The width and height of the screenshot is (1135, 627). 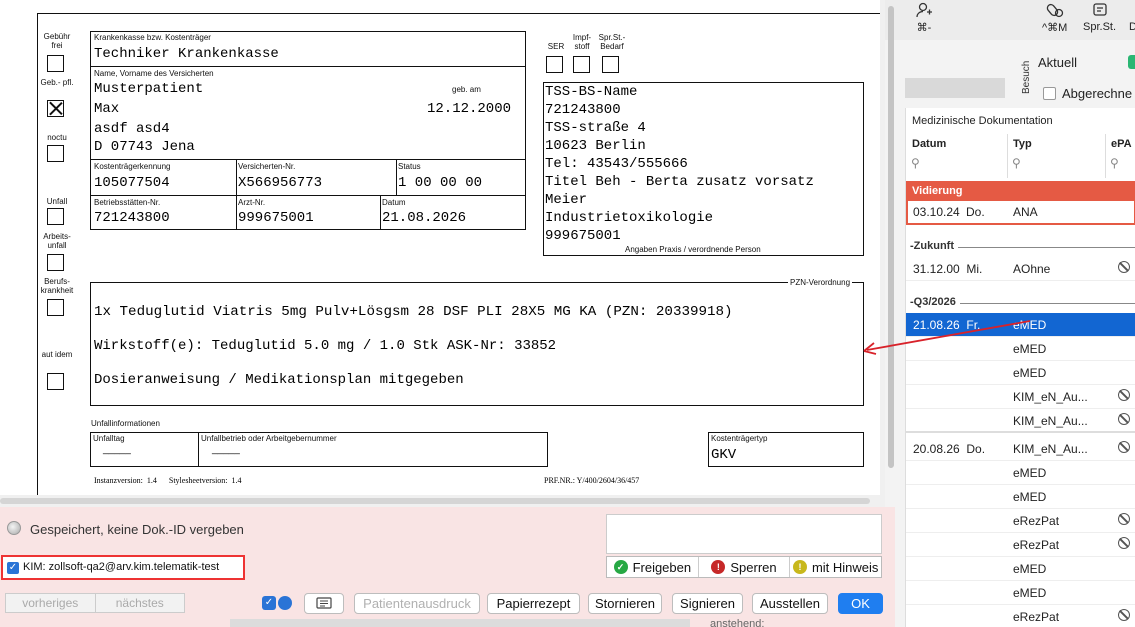 I want to click on aktuell-tab: Aktuell, so click(x=1057, y=62).